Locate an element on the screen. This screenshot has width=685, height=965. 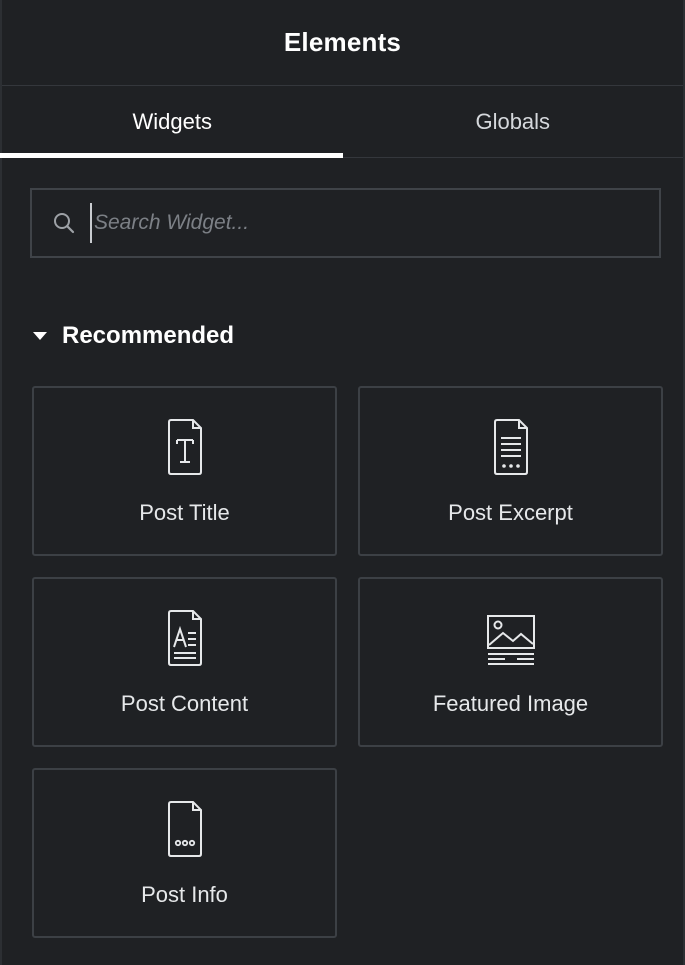
section-header-recommended: Recommended is located at coordinates (357, 336).